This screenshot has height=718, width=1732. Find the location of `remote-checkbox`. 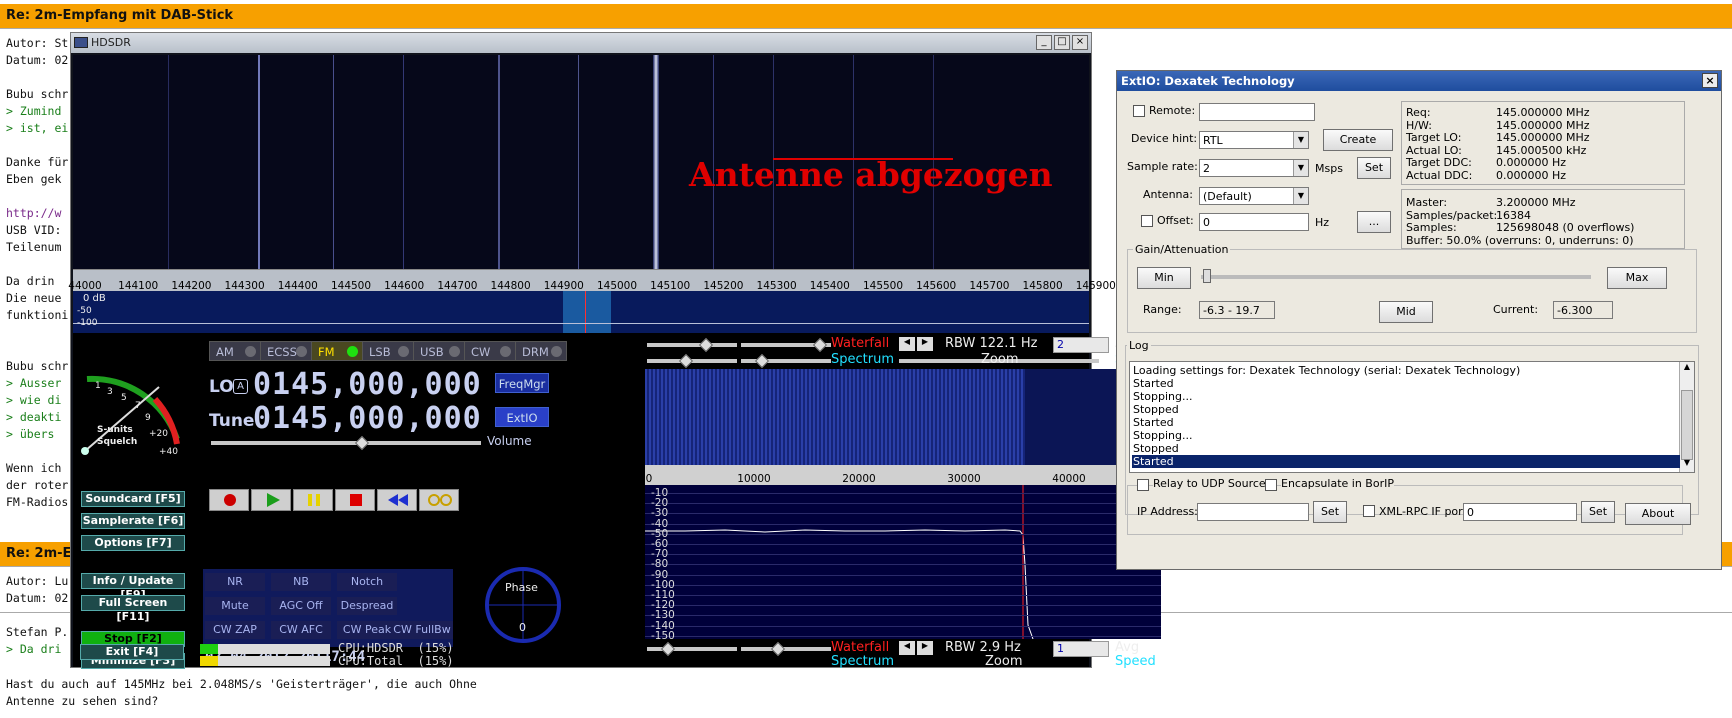

remote-checkbox is located at coordinates (1139, 111).